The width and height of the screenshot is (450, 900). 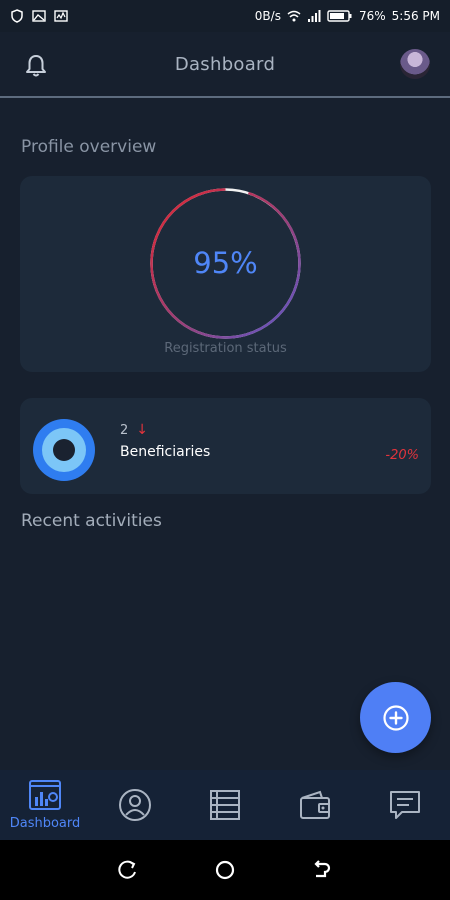 I want to click on arrow-down-icon: ↓, so click(x=142, y=430).